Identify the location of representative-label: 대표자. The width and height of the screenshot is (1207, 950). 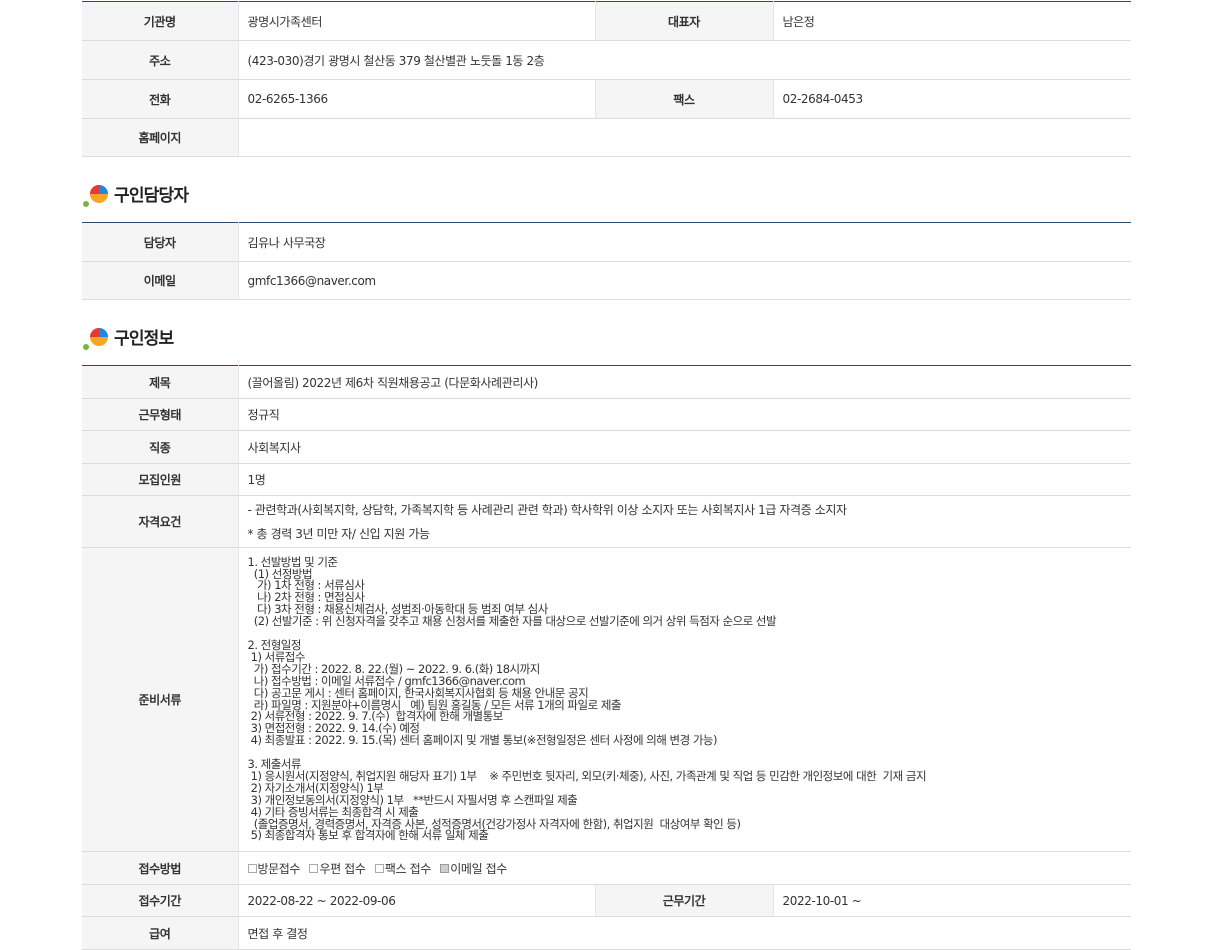
(684, 21).